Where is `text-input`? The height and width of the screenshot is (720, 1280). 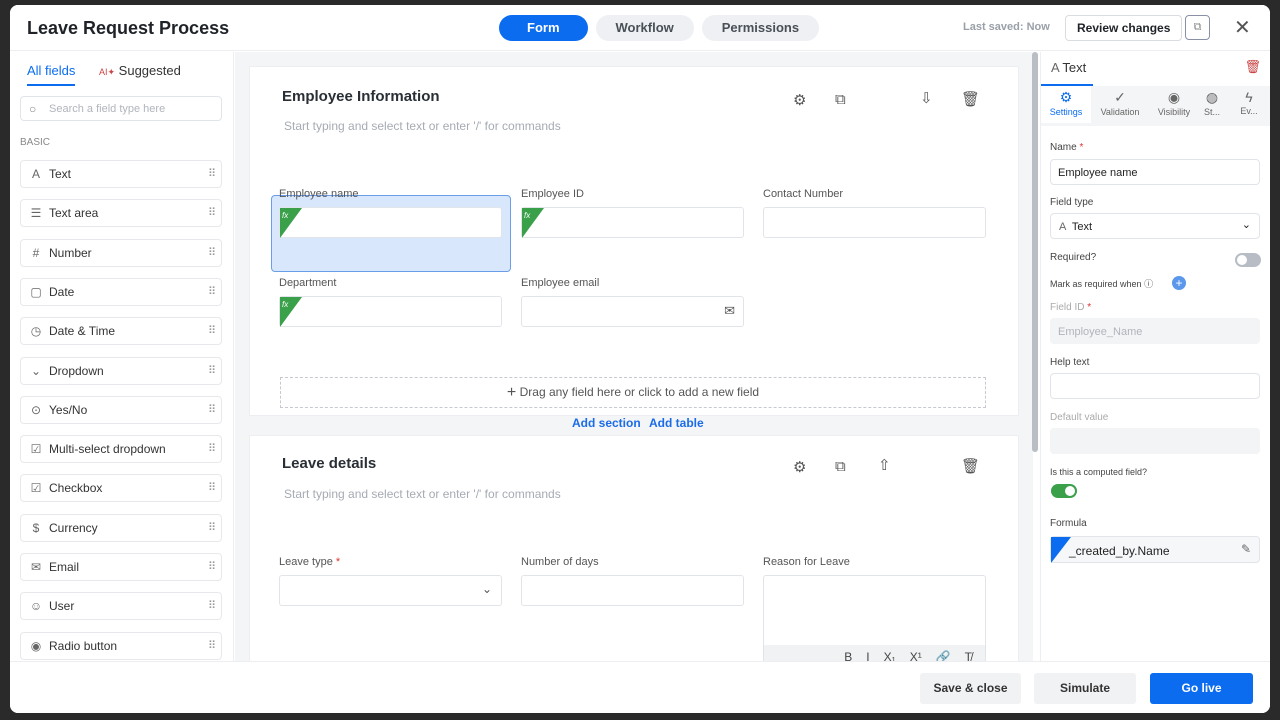 text-input is located at coordinates (874, 222).